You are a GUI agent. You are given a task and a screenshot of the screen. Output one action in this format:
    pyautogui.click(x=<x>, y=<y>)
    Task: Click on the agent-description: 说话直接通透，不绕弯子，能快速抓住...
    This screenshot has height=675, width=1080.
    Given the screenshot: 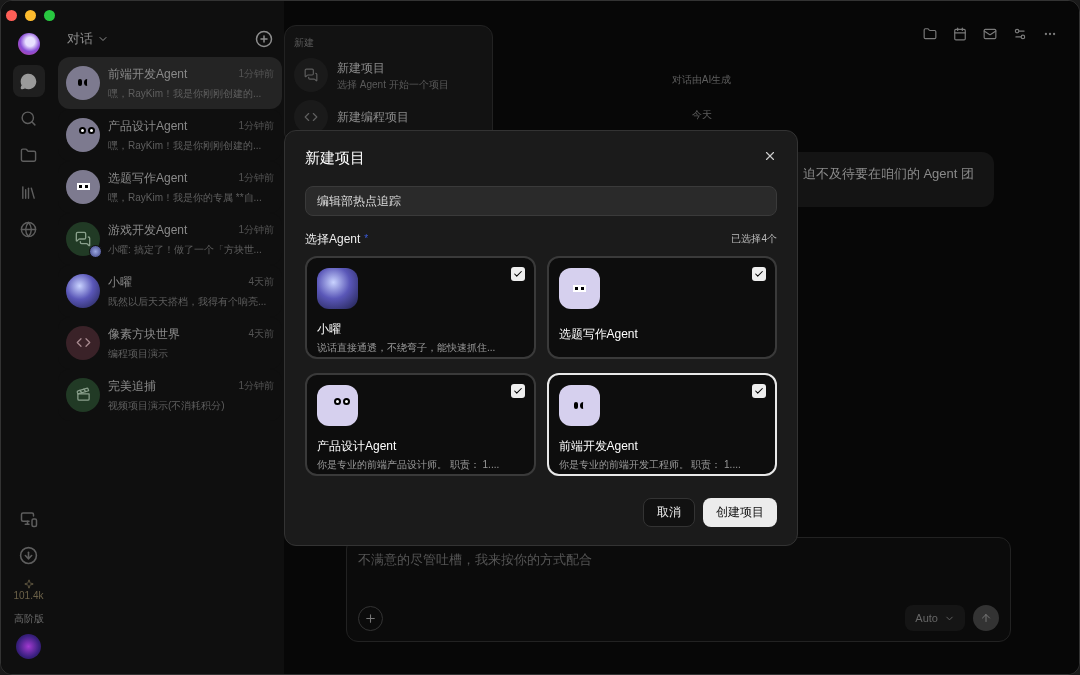 What is the action you would take?
    pyautogui.click(x=407, y=347)
    